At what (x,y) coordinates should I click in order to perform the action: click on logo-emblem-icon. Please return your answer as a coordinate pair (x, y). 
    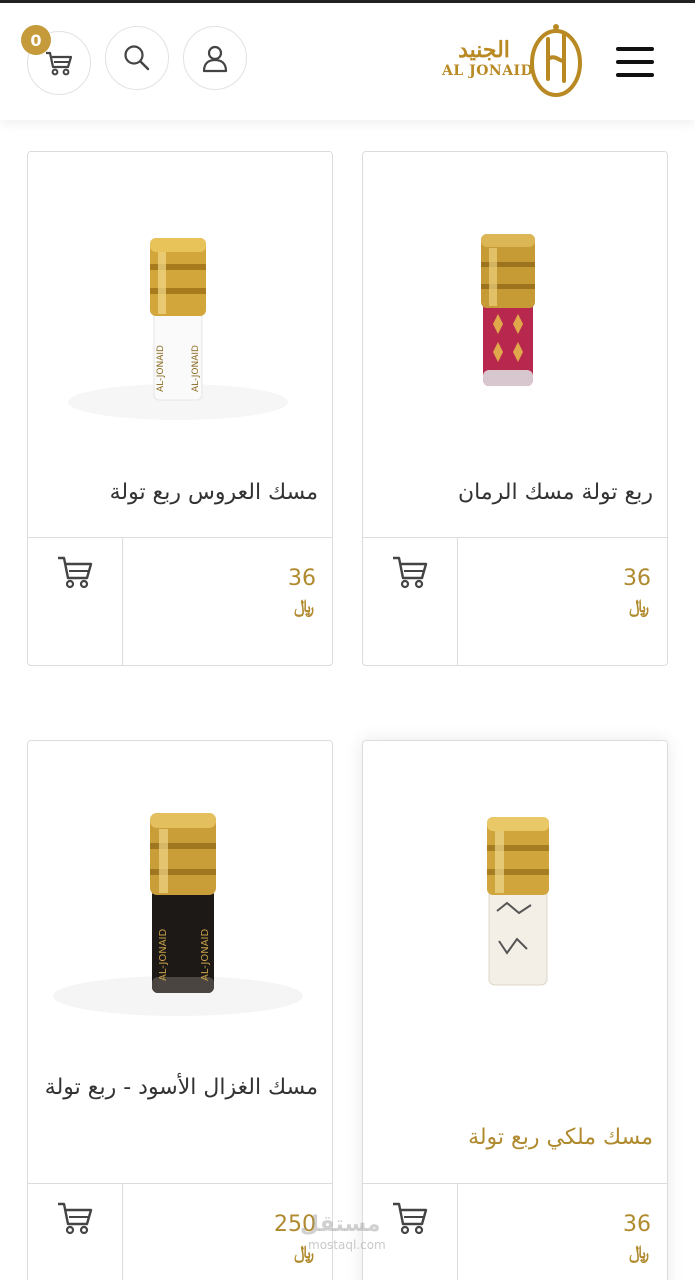
    Looking at the image, I should click on (556, 60).